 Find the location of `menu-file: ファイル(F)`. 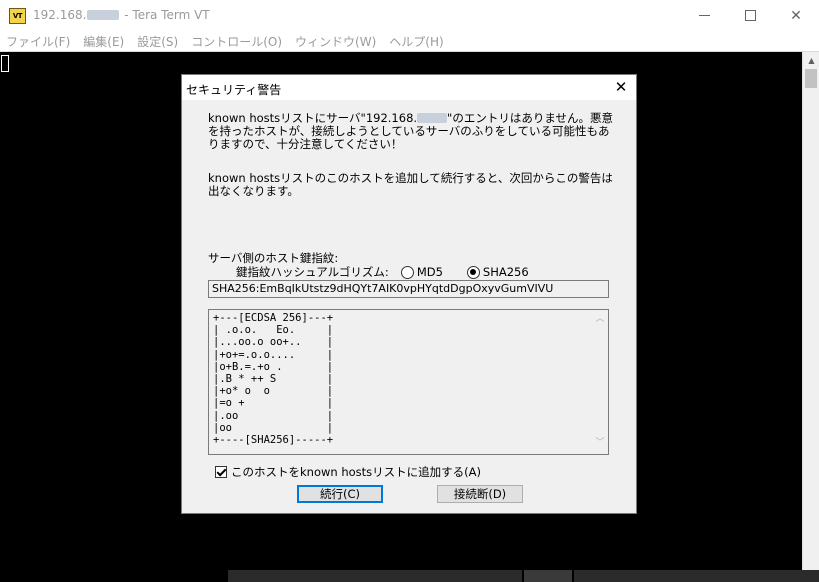

menu-file: ファイル(F) is located at coordinates (38, 41).